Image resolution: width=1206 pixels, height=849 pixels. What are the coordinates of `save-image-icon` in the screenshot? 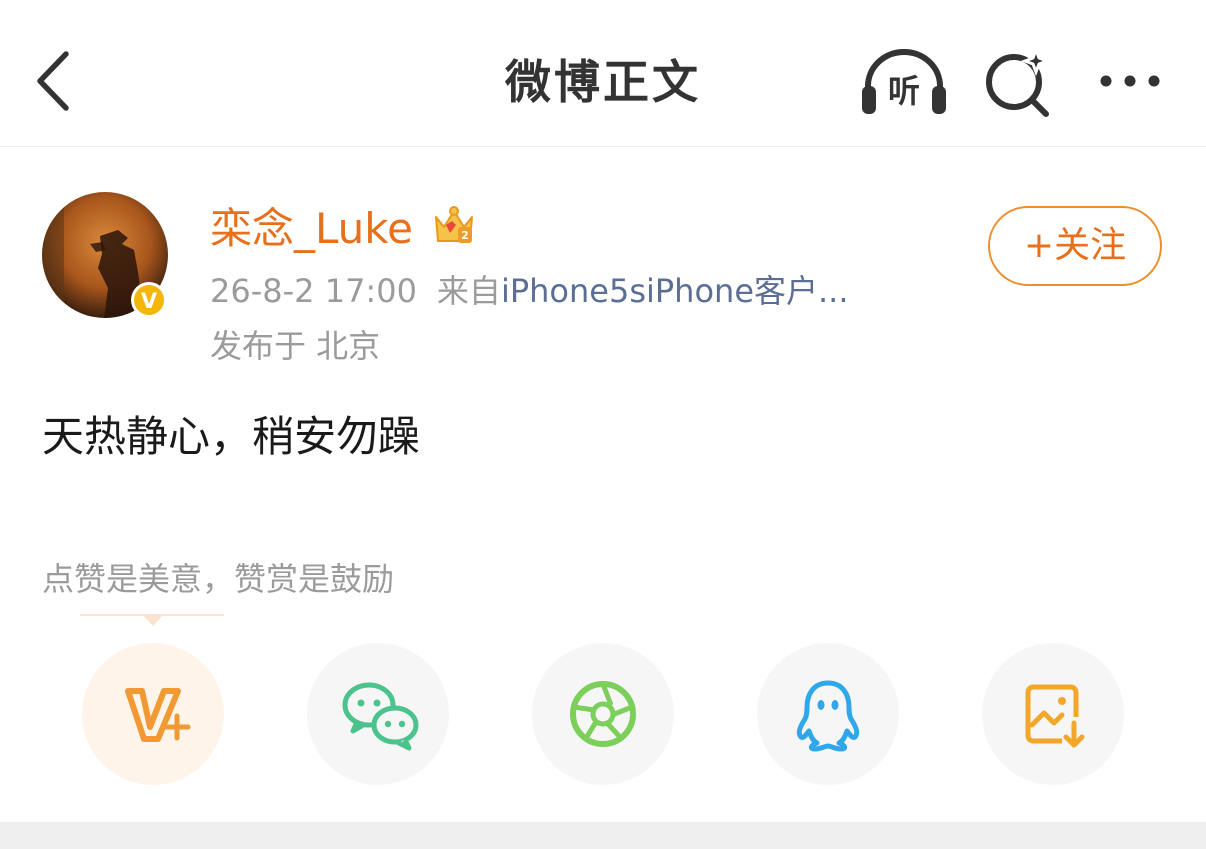 It's located at (1055, 716).